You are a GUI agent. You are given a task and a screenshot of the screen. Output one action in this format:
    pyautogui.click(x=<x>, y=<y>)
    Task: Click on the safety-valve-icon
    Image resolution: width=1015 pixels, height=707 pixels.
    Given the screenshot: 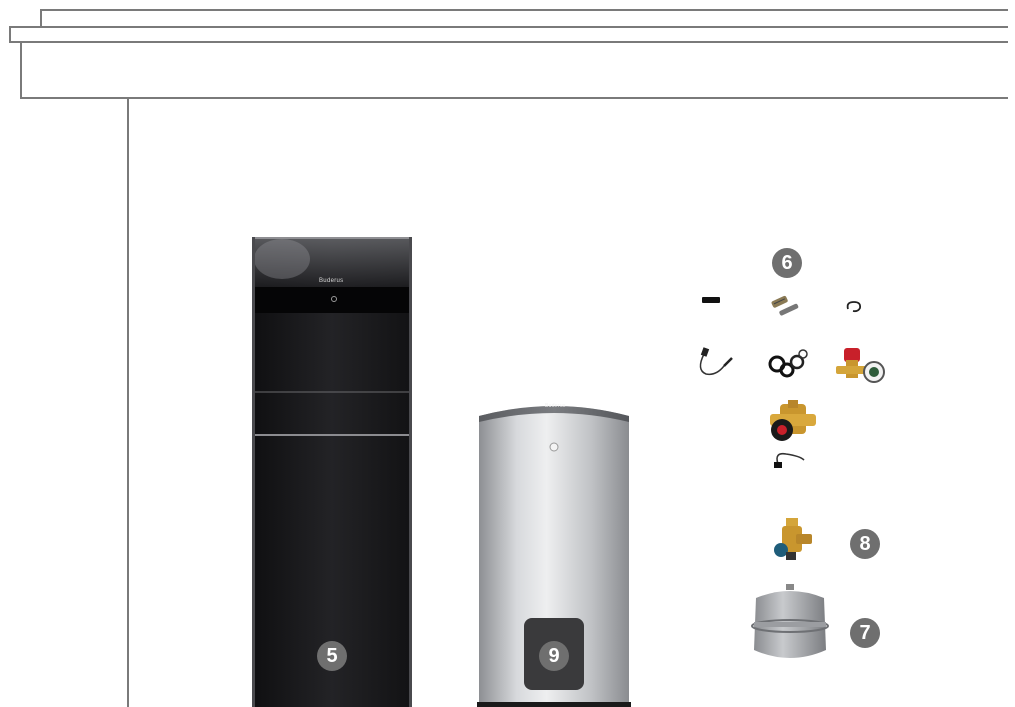 What is the action you would take?
    pyautogui.click(x=860, y=365)
    